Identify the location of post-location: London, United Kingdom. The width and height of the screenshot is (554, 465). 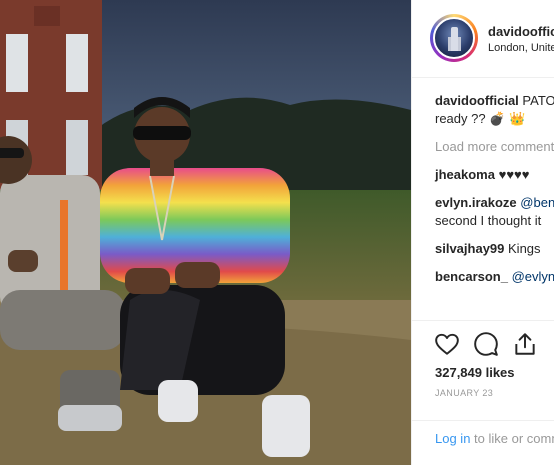
(521, 48).